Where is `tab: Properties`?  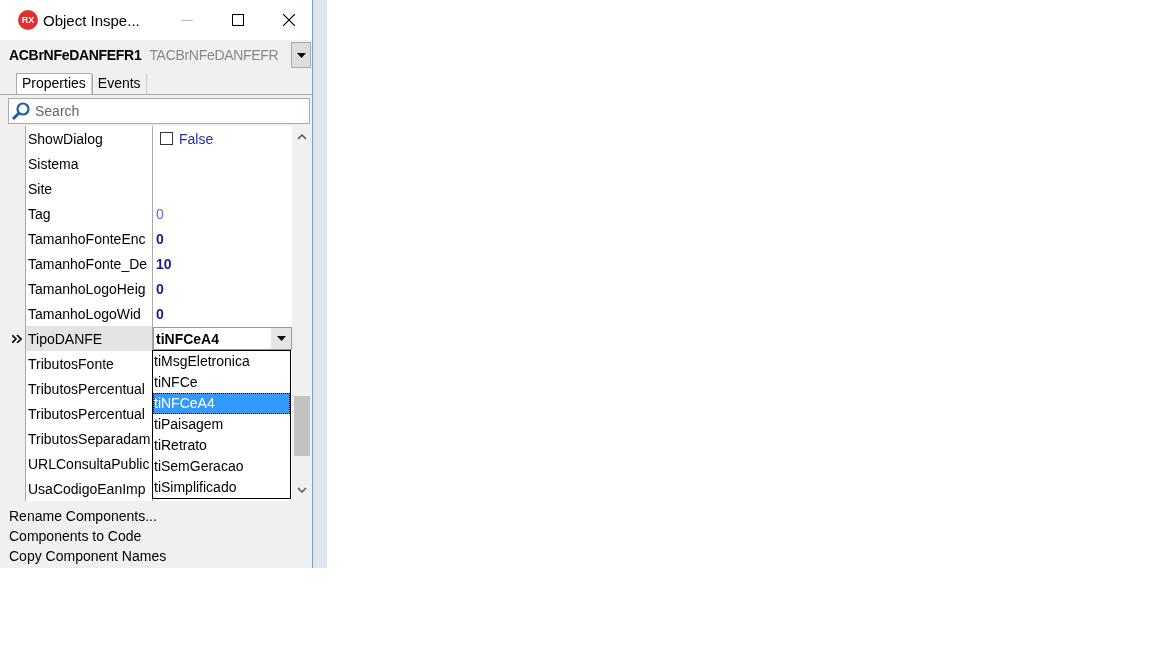 tab: Properties is located at coordinates (54, 83).